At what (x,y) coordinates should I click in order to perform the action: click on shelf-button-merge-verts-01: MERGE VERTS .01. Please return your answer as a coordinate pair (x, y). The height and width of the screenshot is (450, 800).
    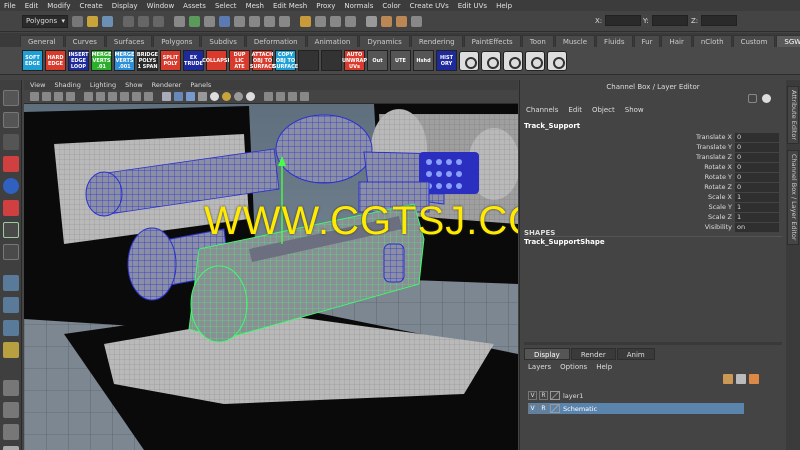
    Looking at the image, I should click on (101, 60).